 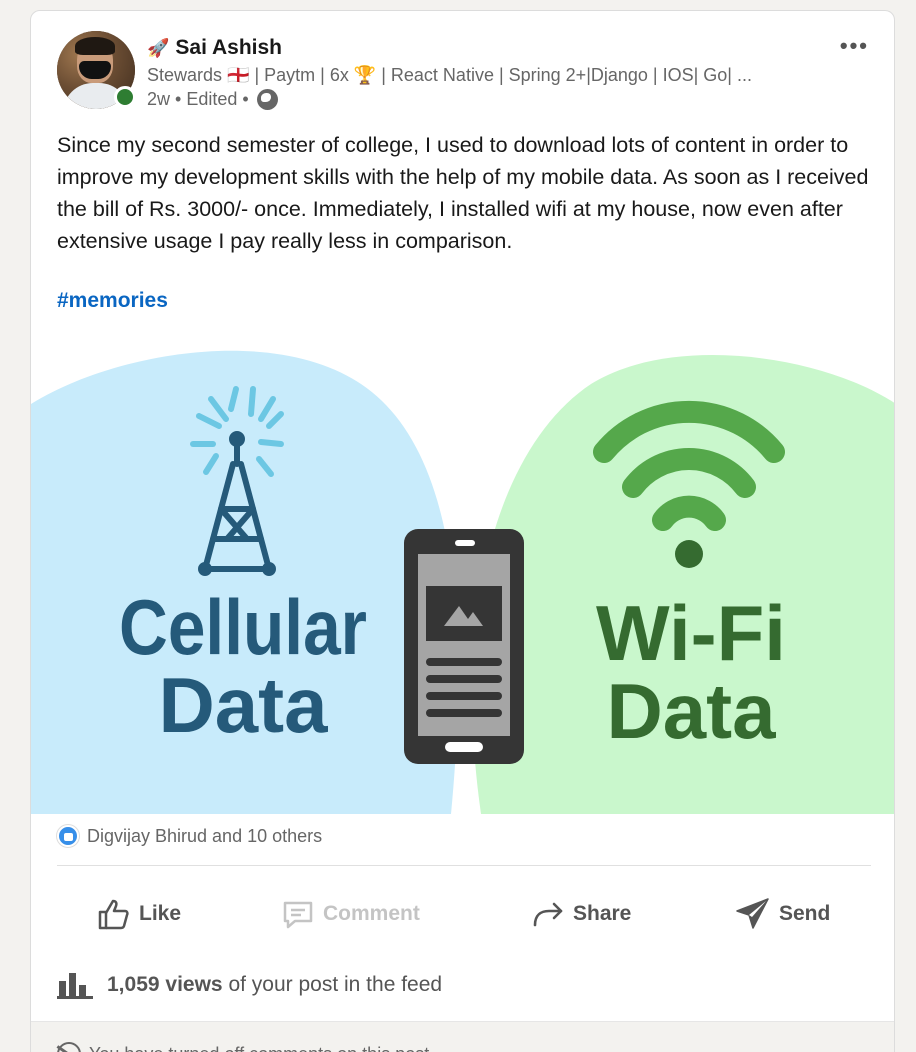 I want to click on wifi-dot-icon, so click(x=689, y=554).